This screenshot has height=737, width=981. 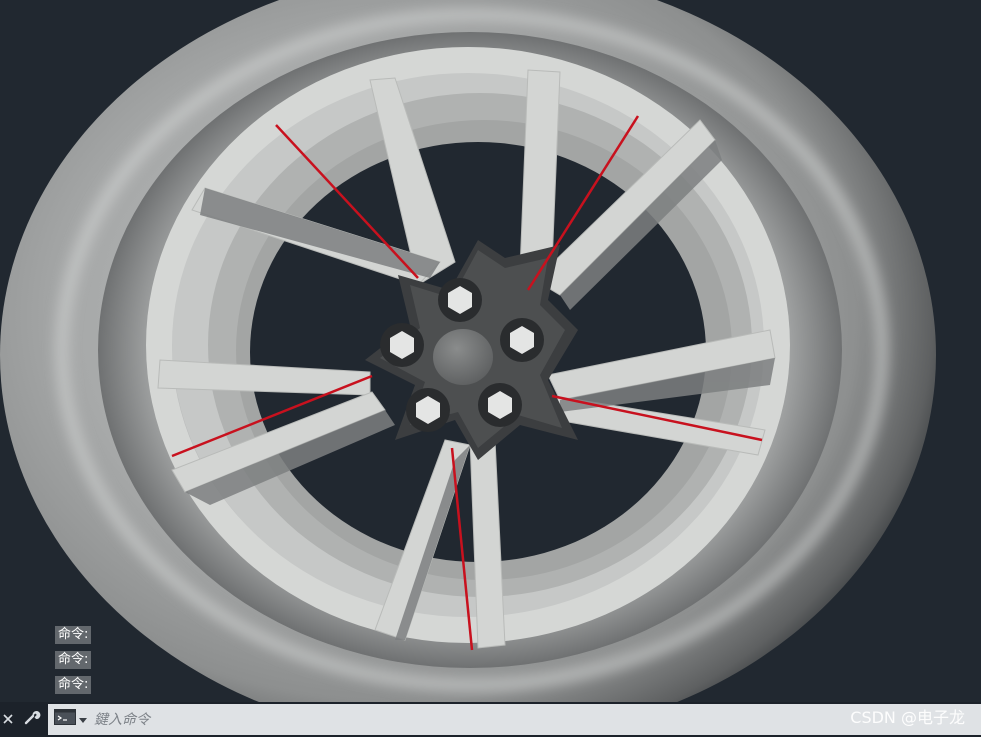 I want to click on watermark: CSDN @电子龙, so click(x=907, y=717).